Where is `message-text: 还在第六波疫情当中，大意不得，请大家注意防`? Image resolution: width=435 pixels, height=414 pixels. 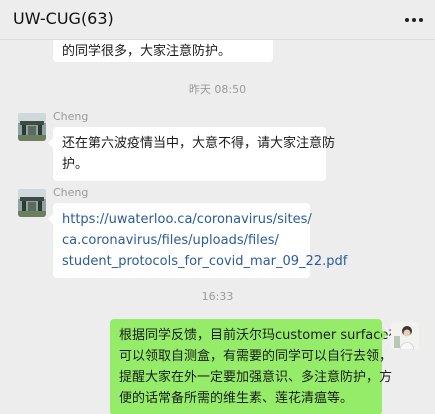 message-text: 还在第六波疫情当中，大意不得，请大家注意防 is located at coordinates (199, 143).